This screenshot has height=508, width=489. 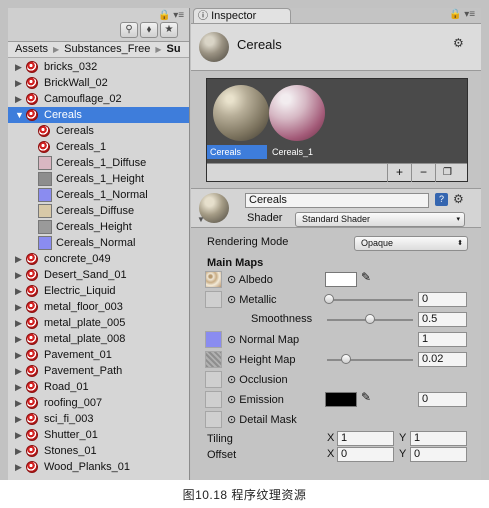 I want to click on tree-row-label: metal_plate_005, so click(x=85, y=323).